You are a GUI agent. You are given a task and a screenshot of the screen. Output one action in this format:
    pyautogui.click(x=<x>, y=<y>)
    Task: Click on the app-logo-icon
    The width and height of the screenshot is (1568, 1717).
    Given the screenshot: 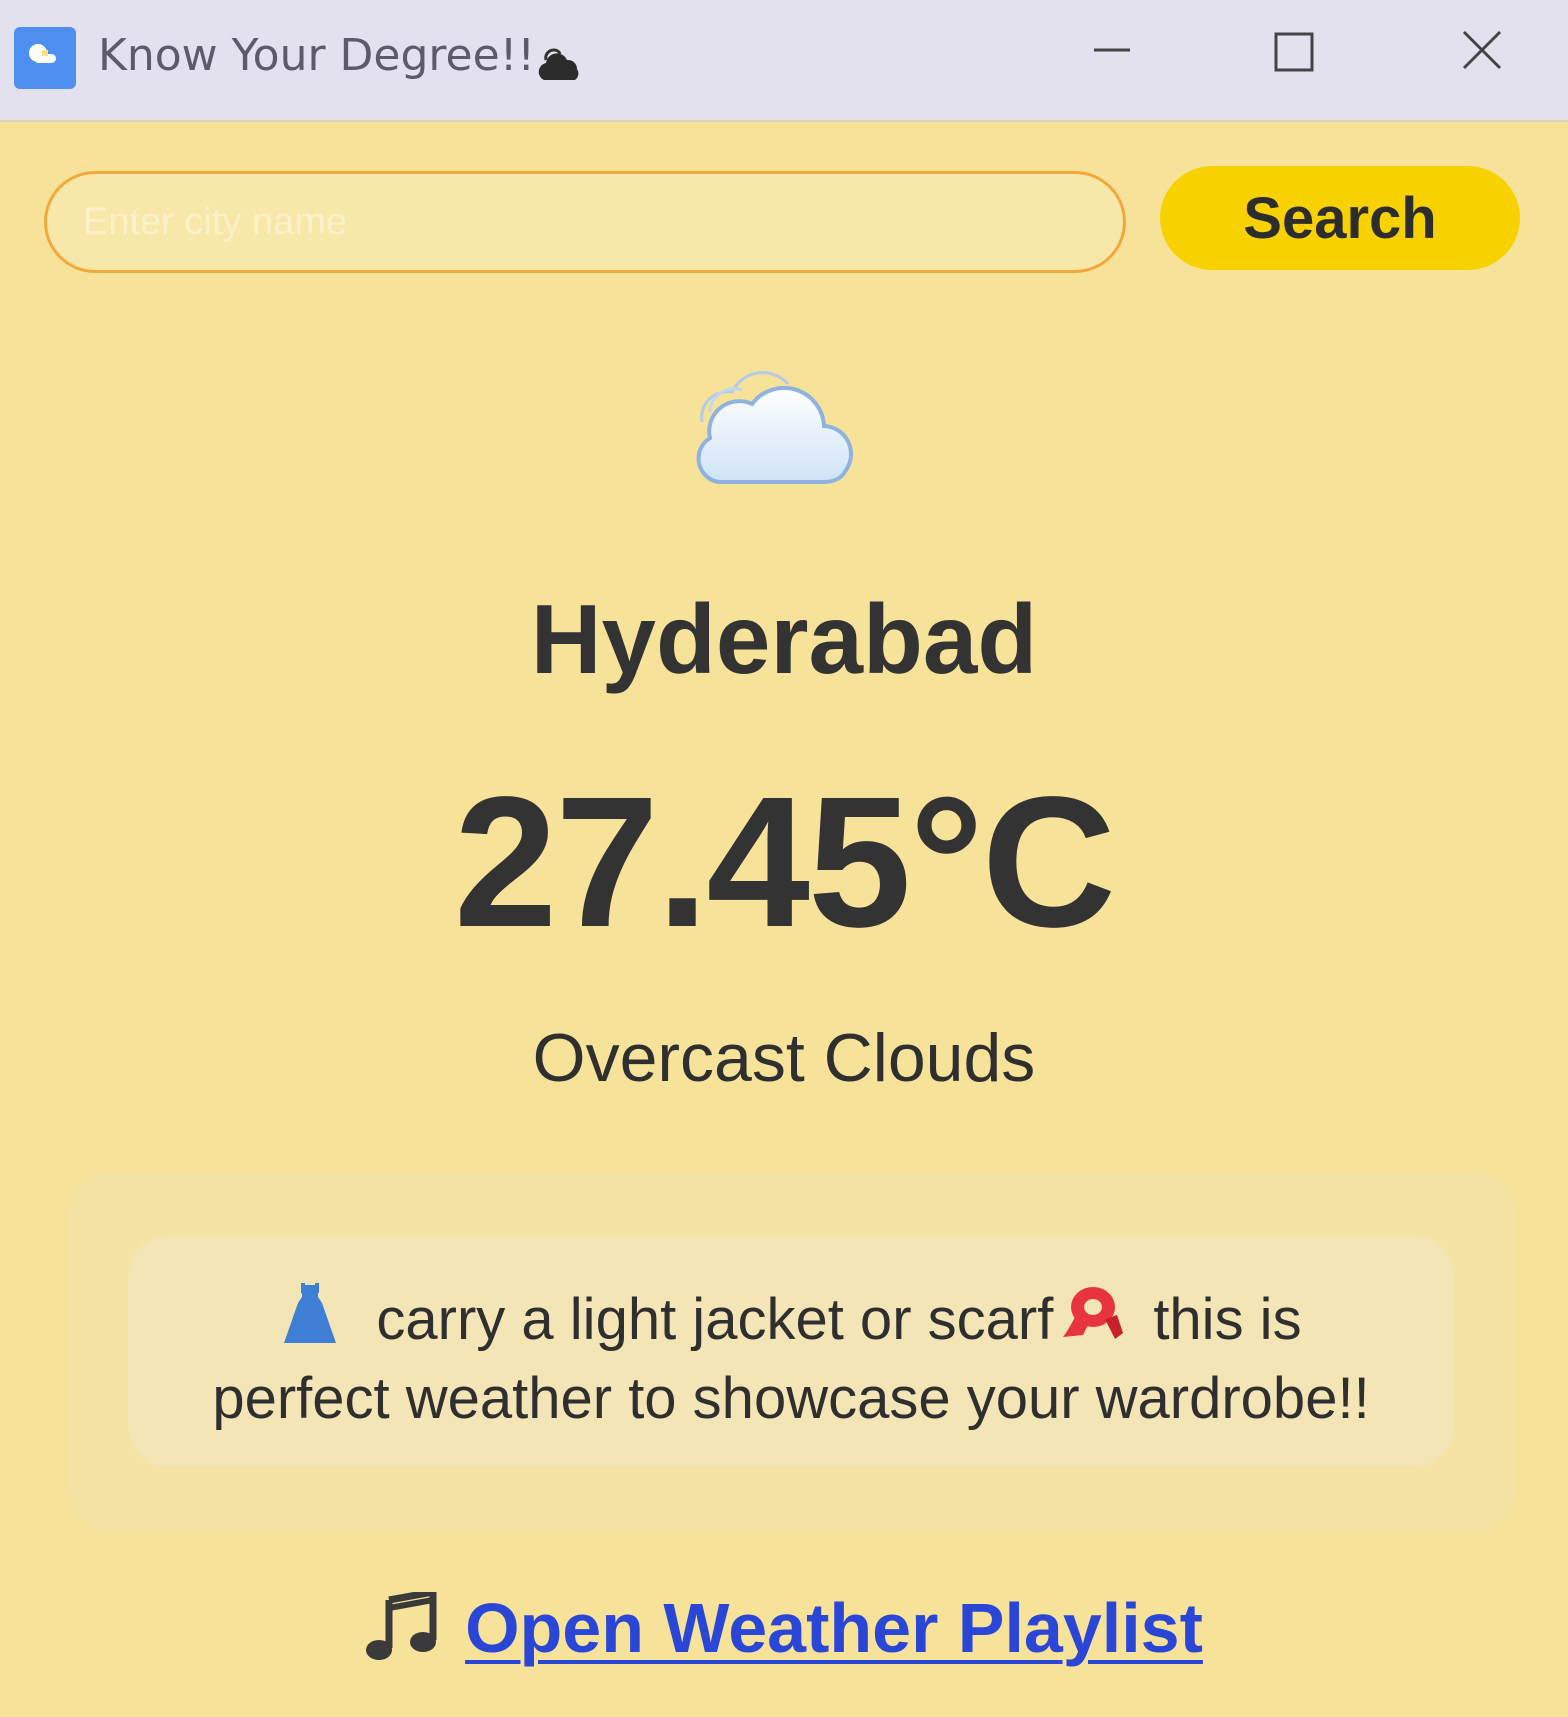 What is the action you would take?
    pyautogui.click(x=45, y=58)
    